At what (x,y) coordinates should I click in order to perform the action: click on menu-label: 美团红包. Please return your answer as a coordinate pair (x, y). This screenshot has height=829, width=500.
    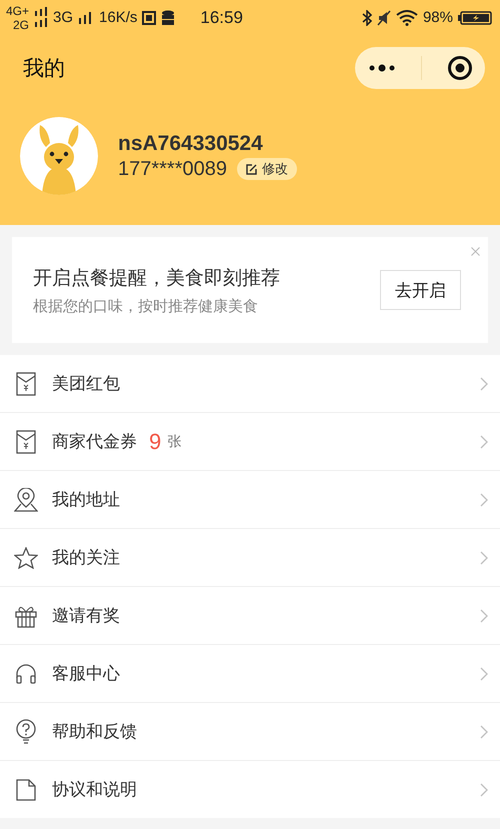
    Looking at the image, I should click on (86, 384).